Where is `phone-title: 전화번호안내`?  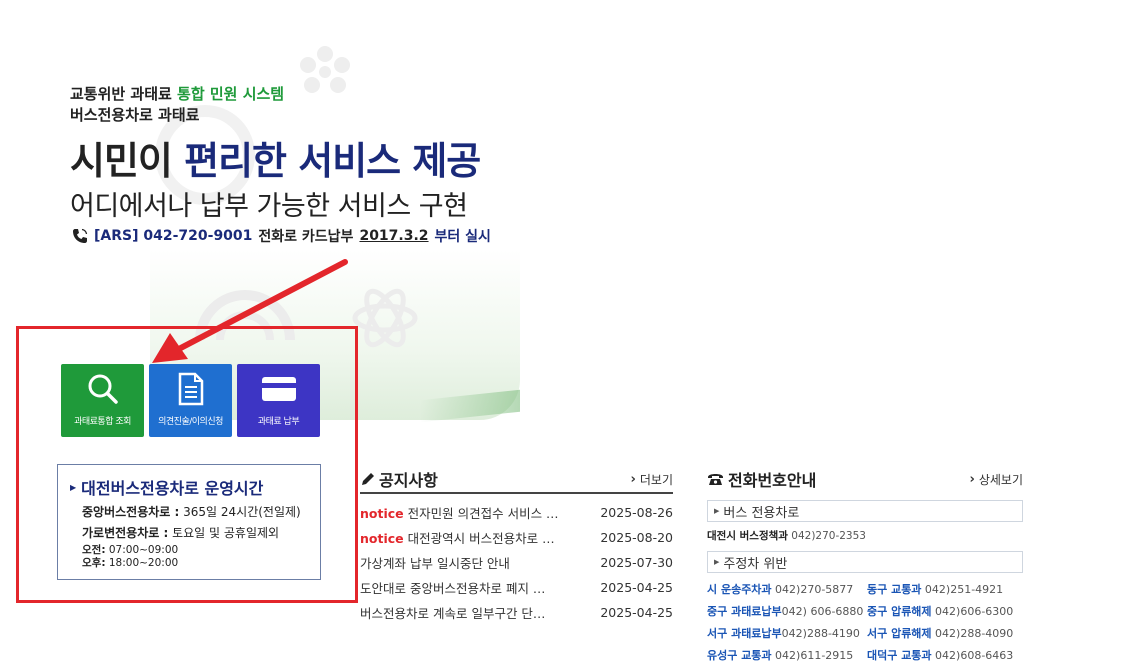 phone-title: 전화번호안내 is located at coordinates (761, 479).